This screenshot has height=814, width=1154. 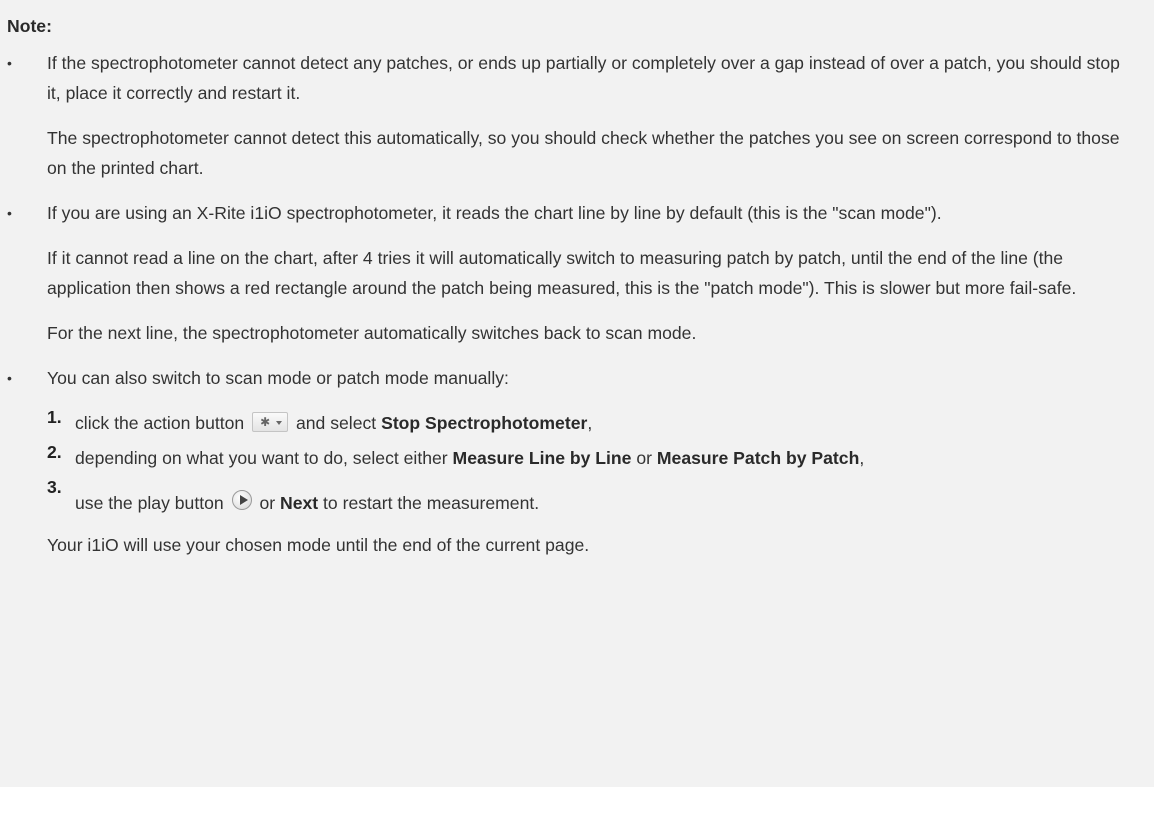 I want to click on play-icon, so click(x=241, y=500).